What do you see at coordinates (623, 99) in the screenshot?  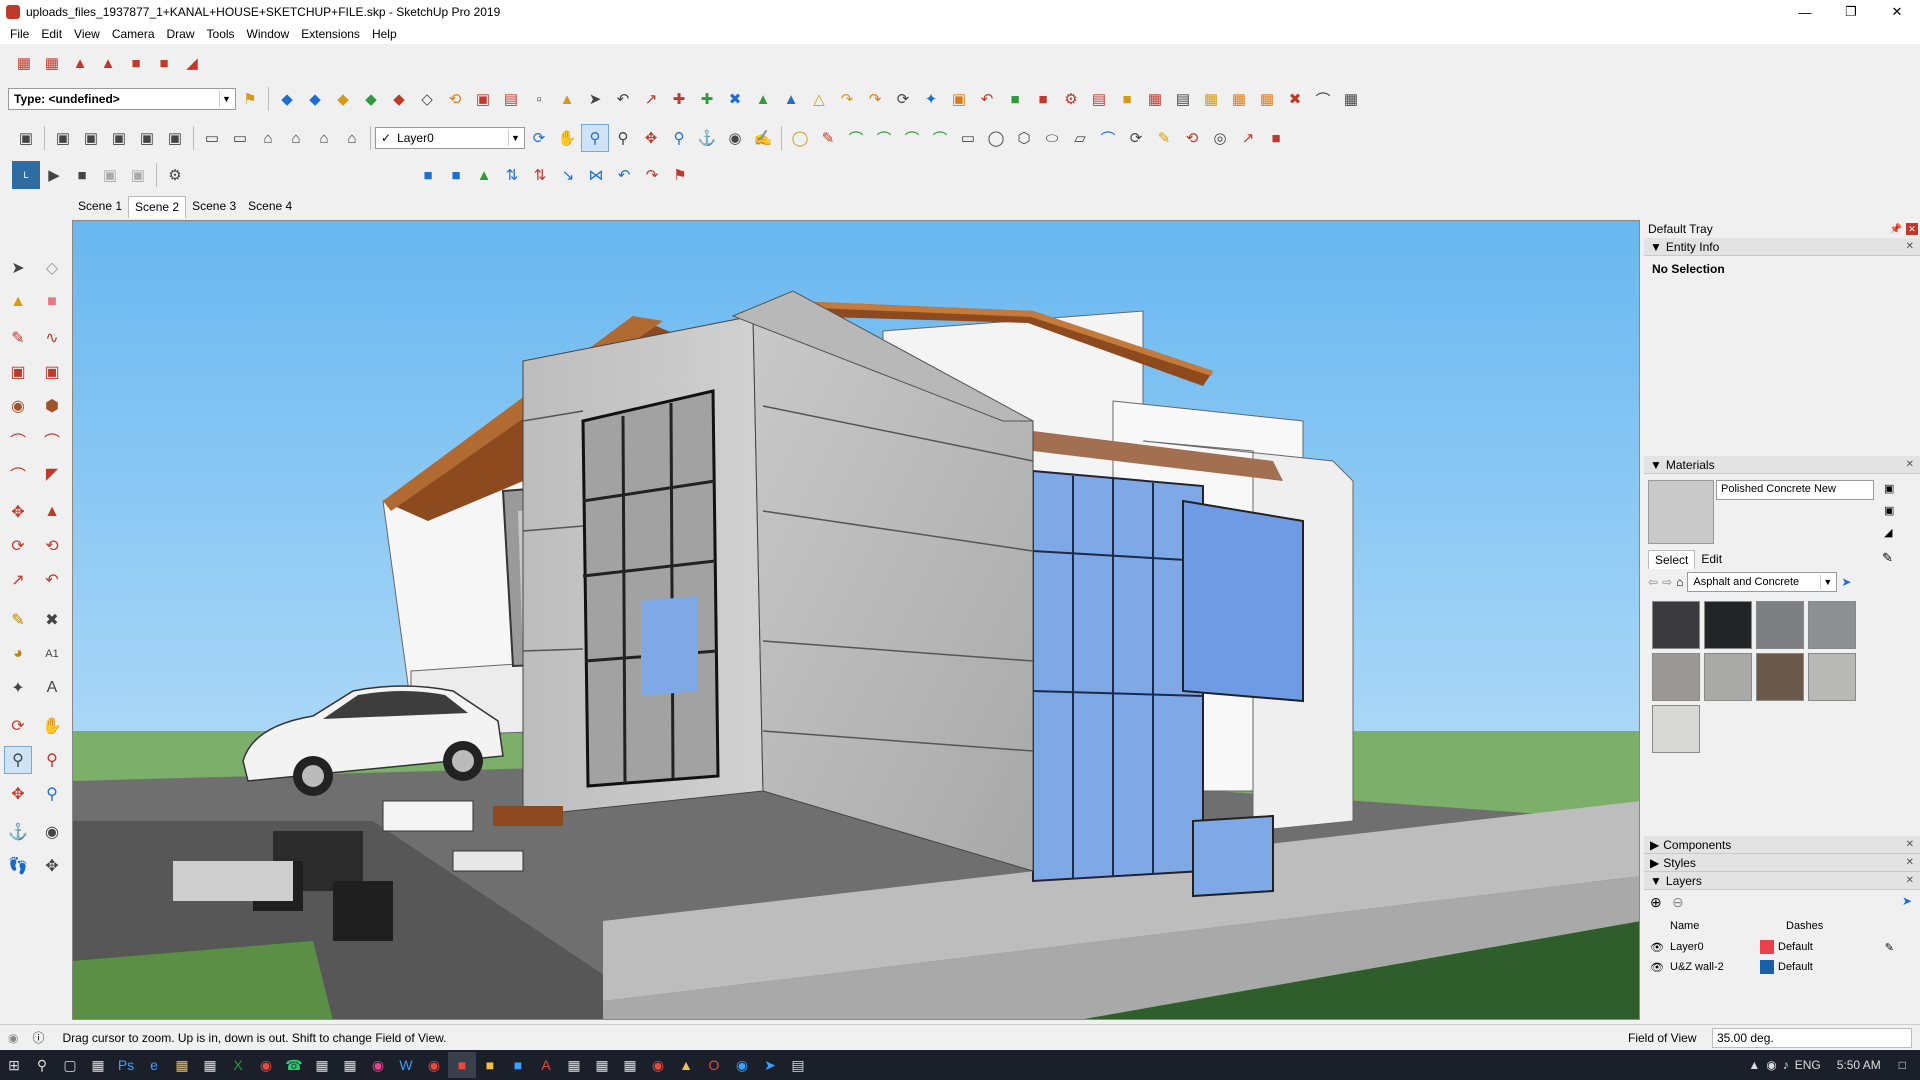 I see `curve-icon: ↶` at bounding box center [623, 99].